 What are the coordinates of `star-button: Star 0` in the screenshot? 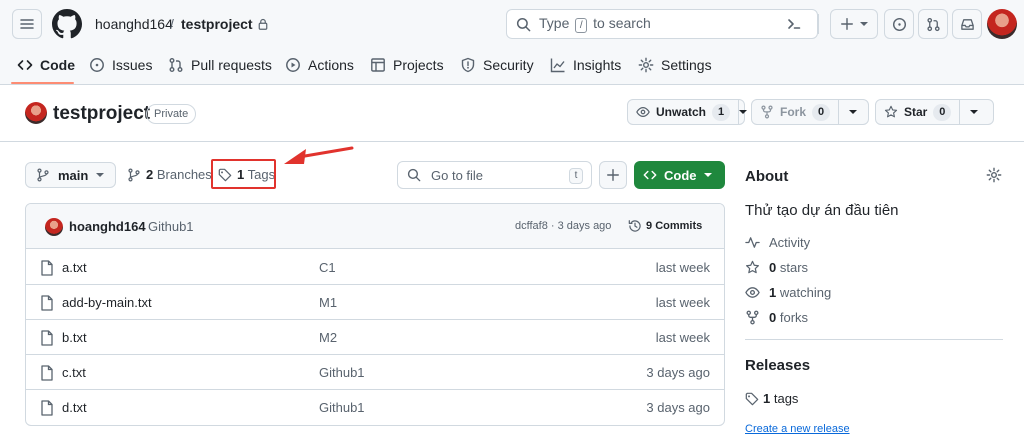 It's located at (934, 112).